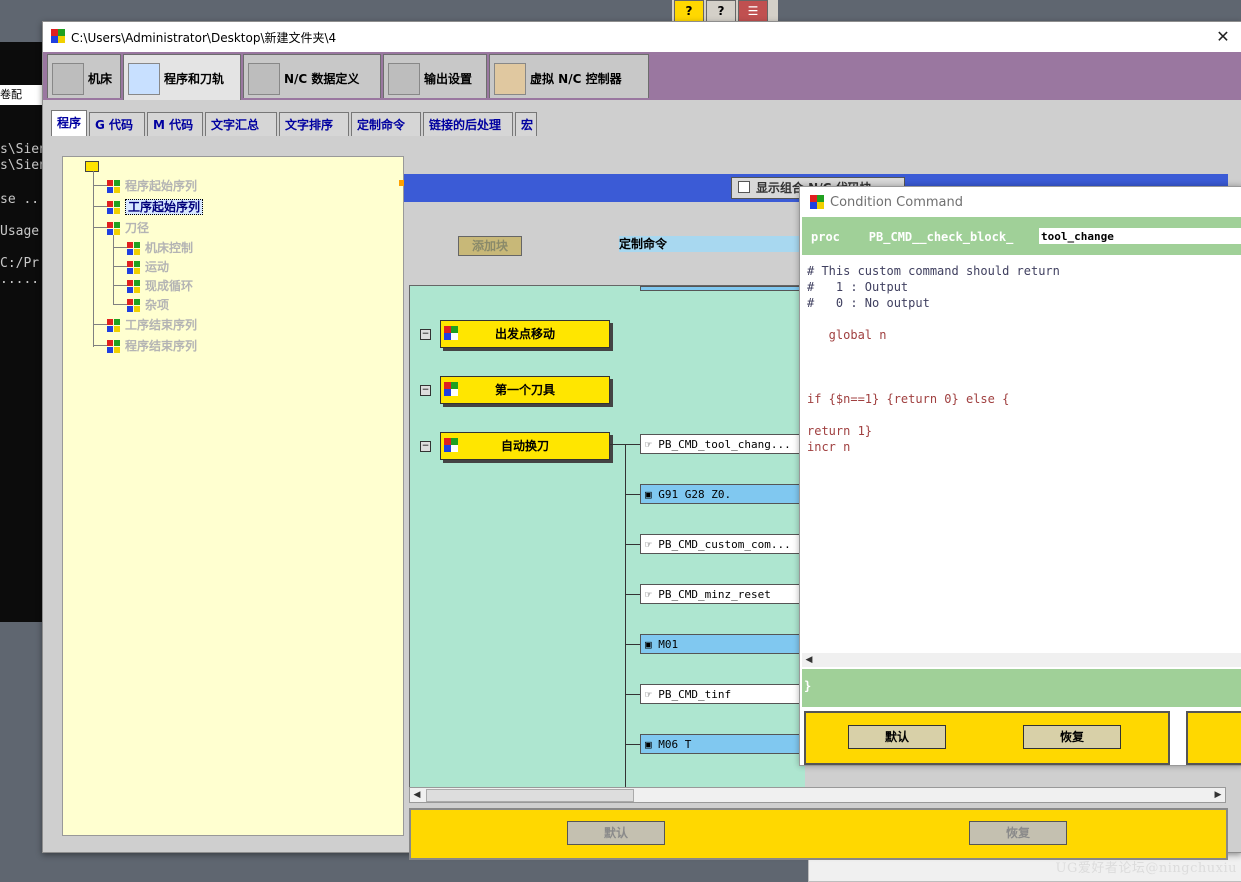 This screenshot has height=882, width=1241. I want to click on scroll-right-icon: ▶, so click(1218, 795).